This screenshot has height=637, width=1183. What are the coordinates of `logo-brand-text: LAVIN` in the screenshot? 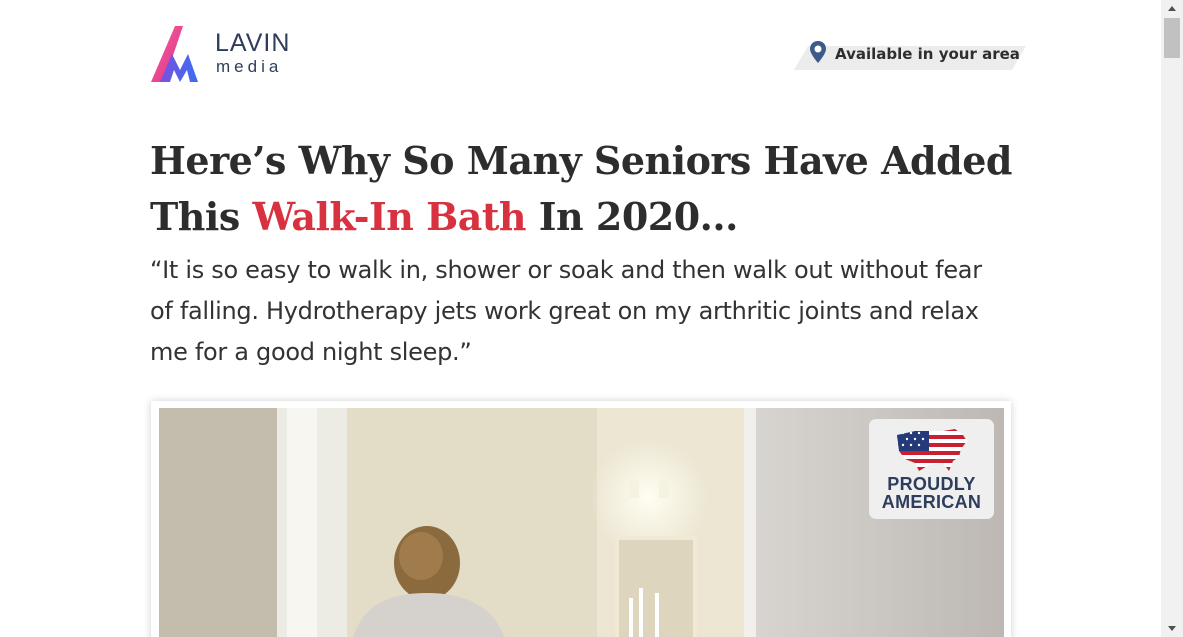 It's located at (253, 43).